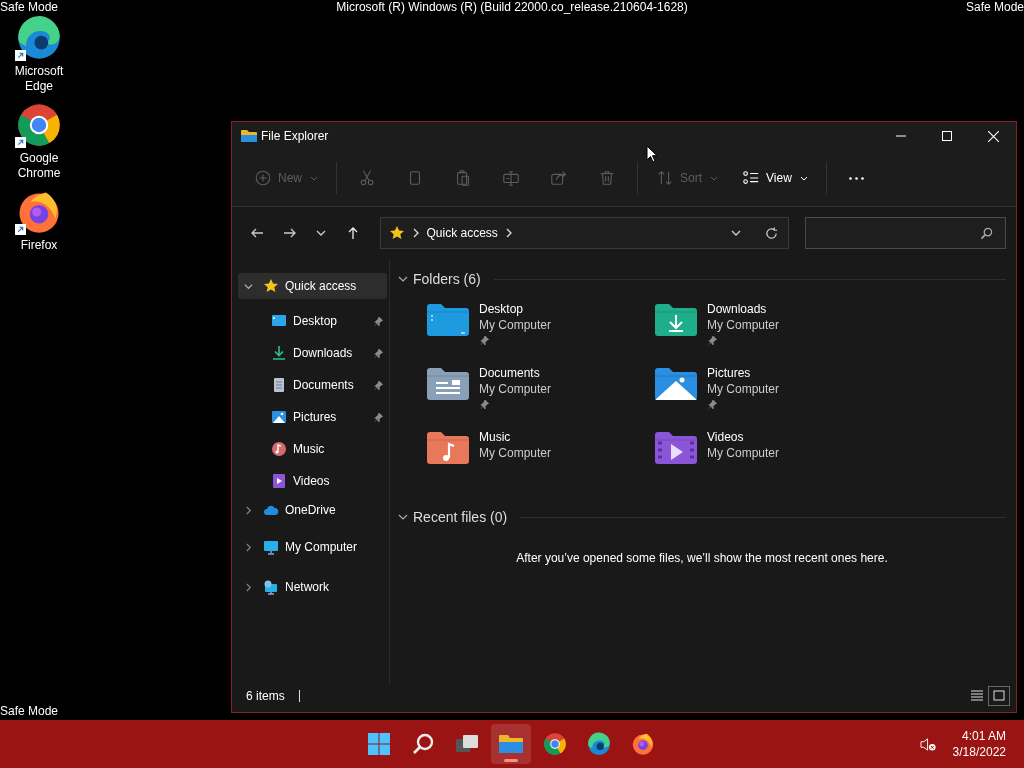 The height and width of the screenshot is (768, 1024). Describe the element at coordinates (279, 417) in the screenshot. I see `picture-icon` at that location.